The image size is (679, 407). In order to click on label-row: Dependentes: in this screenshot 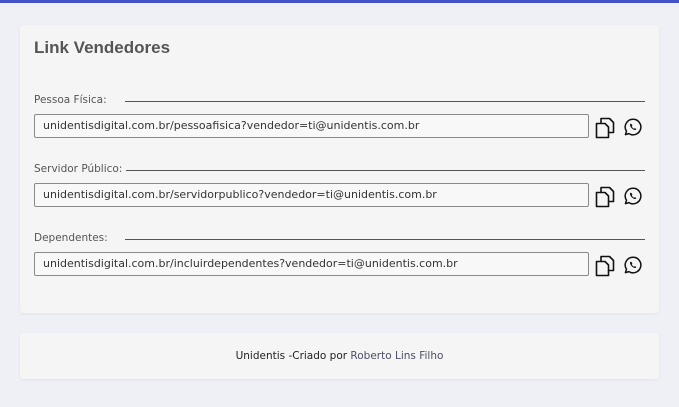, I will do `click(340, 239)`.